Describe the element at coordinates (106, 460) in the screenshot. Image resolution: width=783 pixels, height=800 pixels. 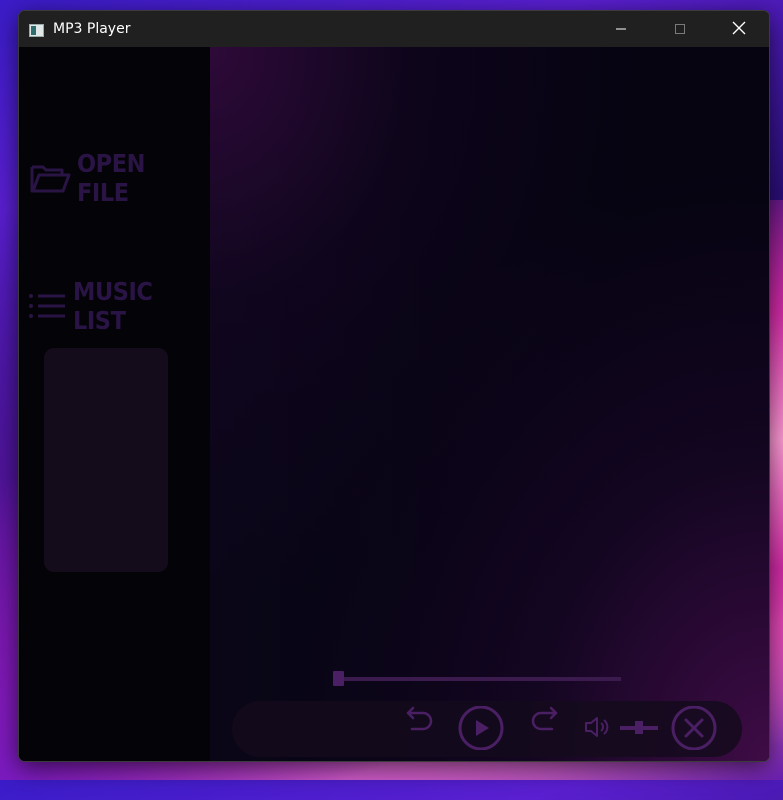
I see `music-list-panel` at that location.